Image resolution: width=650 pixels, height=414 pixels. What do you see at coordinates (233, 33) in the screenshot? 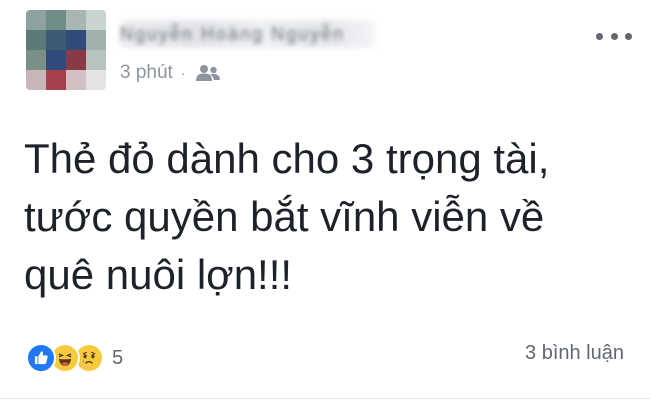
I see `author-name-text: Nguyễn Hoàng Nguyễn` at bounding box center [233, 33].